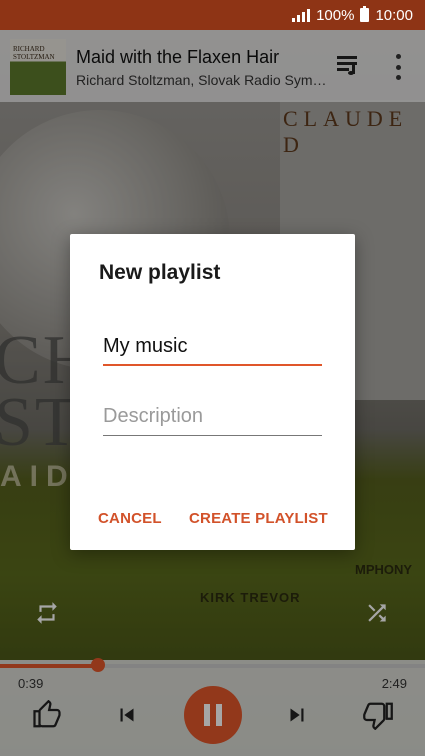 The height and width of the screenshot is (756, 425). Describe the element at coordinates (301, 15) in the screenshot. I see `signal-icon` at that location.